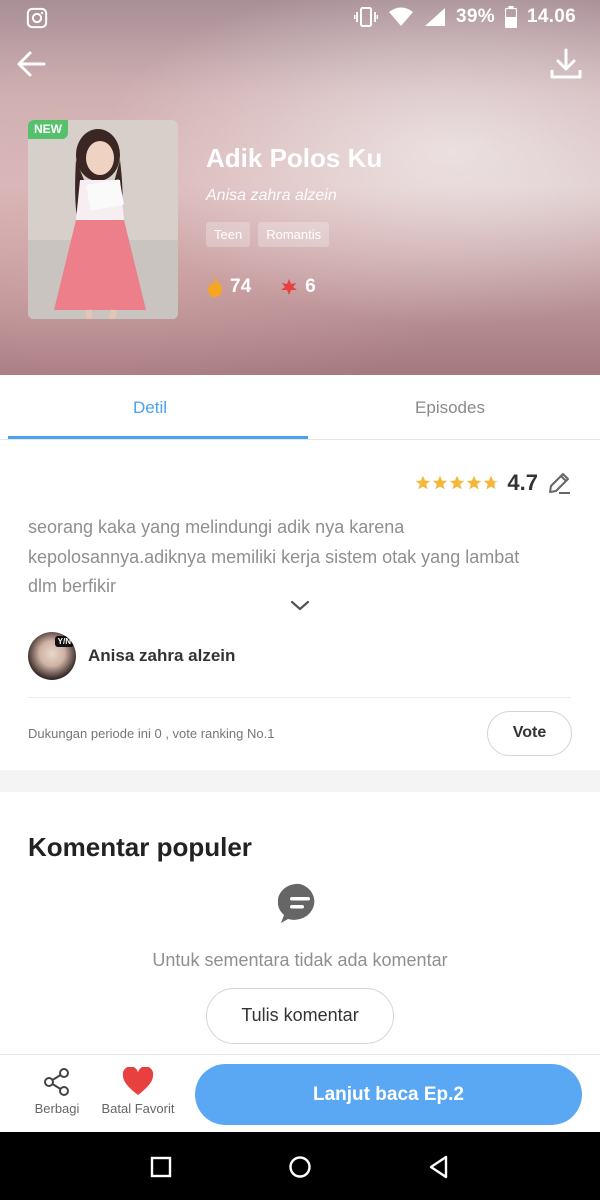  I want to click on avatar-badge: Y/N, so click(64, 641).